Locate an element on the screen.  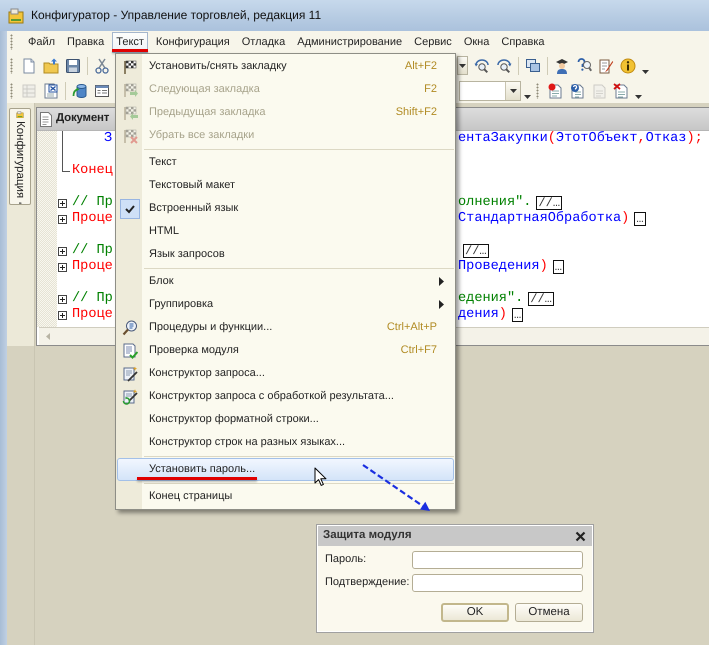
code-text: Проведения) is located at coordinates (503, 267).